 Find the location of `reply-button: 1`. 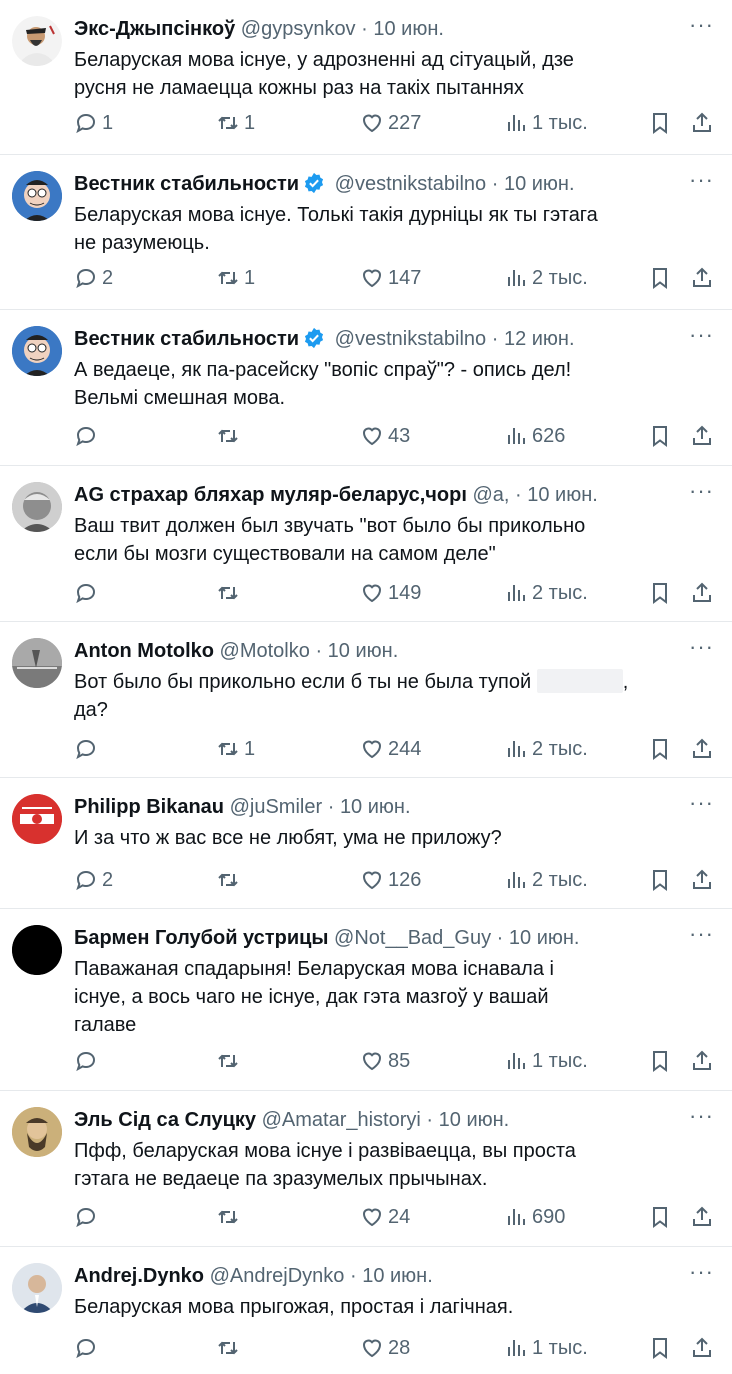

reply-button: 1 is located at coordinates (93, 123).